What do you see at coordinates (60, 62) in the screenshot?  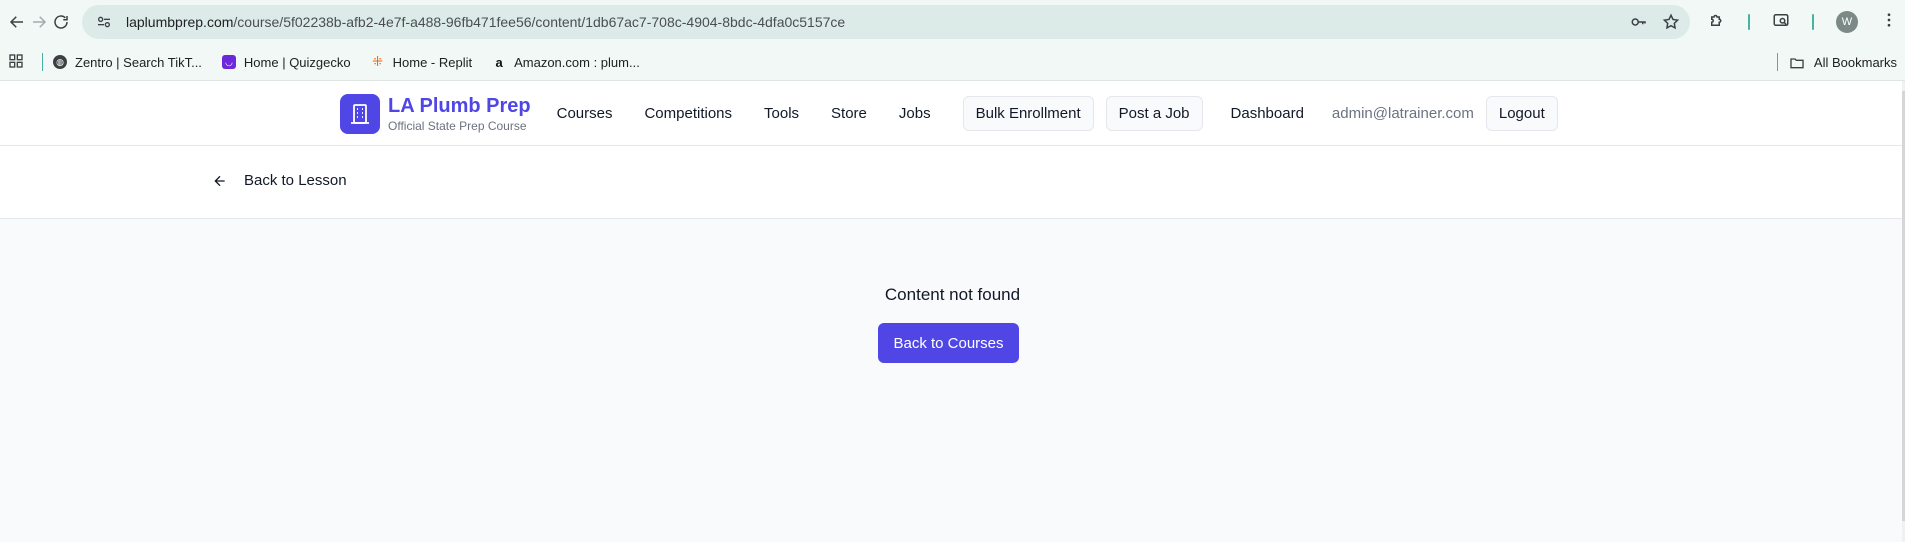 I see `globe-icon: ◍` at bounding box center [60, 62].